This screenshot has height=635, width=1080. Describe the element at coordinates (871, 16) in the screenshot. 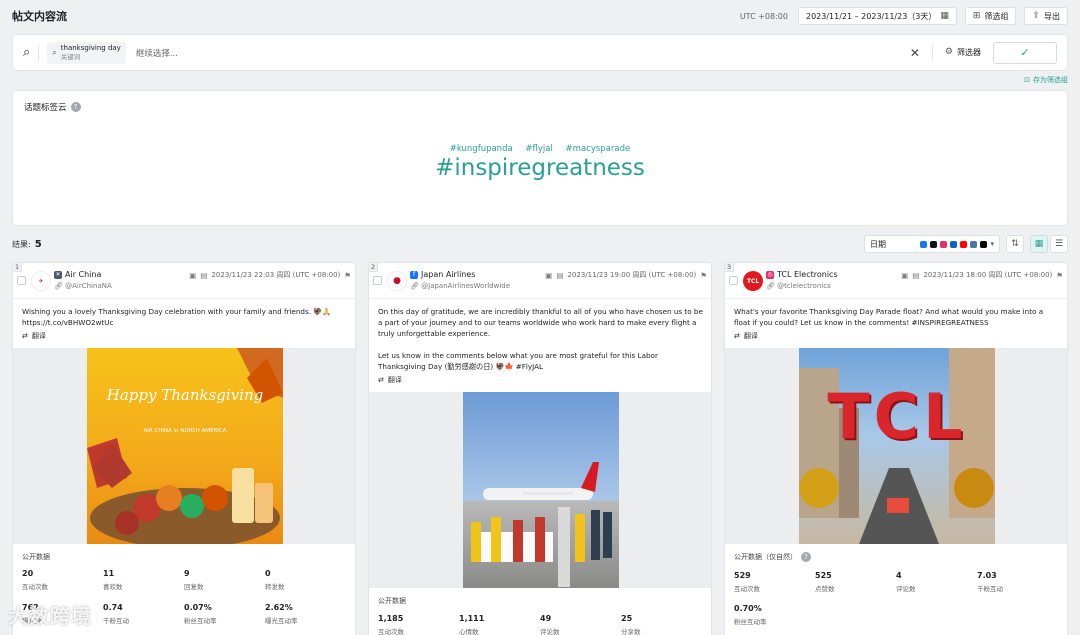

I see `date-range-value: 2023/11/21 – 2023/11/23（3天）` at that location.